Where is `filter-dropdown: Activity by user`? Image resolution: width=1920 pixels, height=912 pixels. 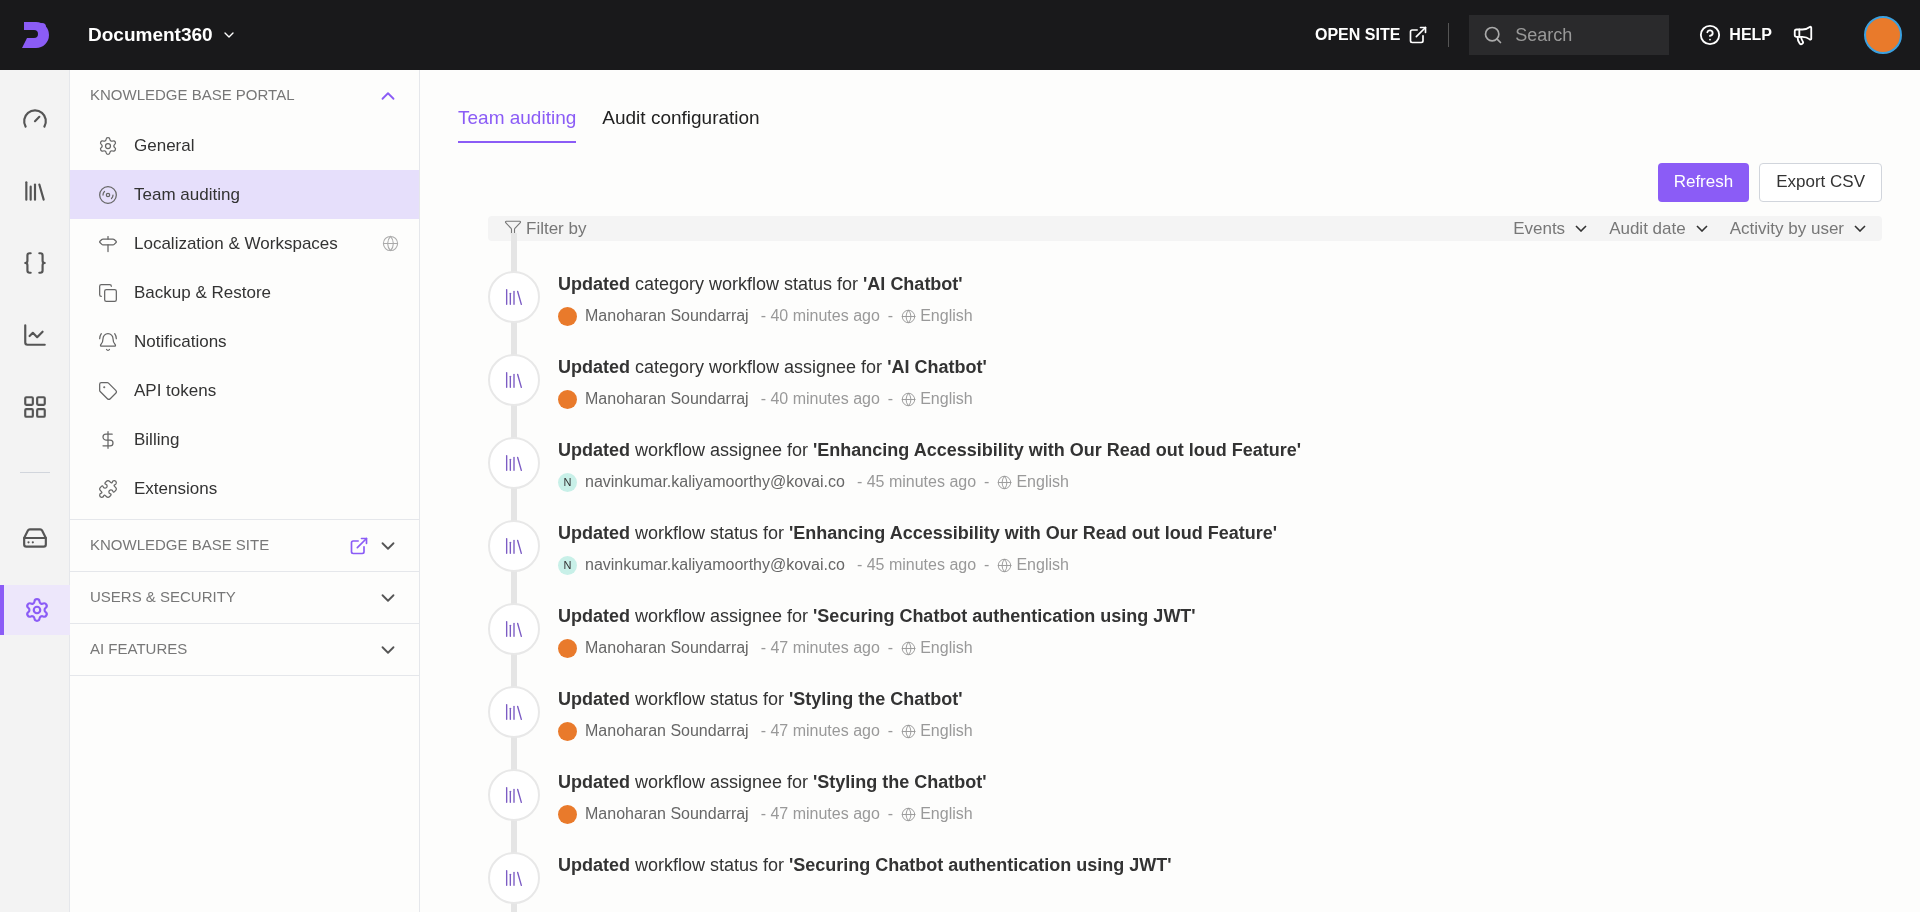
filter-dropdown: Activity by user is located at coordinates (1797, 228).